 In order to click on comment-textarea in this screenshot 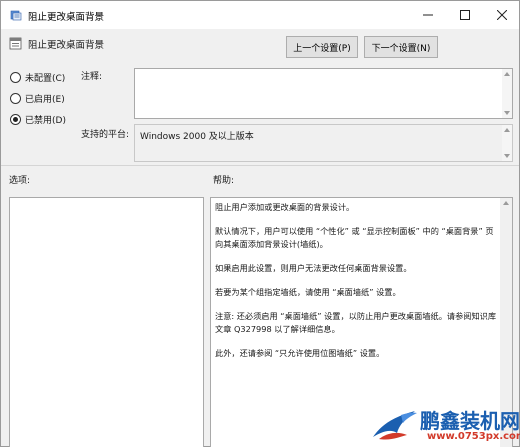, I will do `click(323, 93)`.